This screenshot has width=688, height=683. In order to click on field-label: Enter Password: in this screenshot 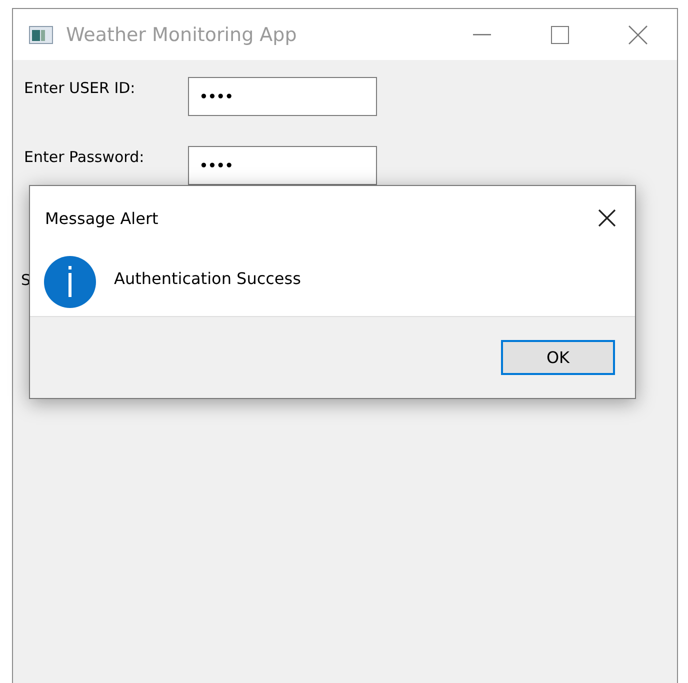, I will do `click(85, 156)`.